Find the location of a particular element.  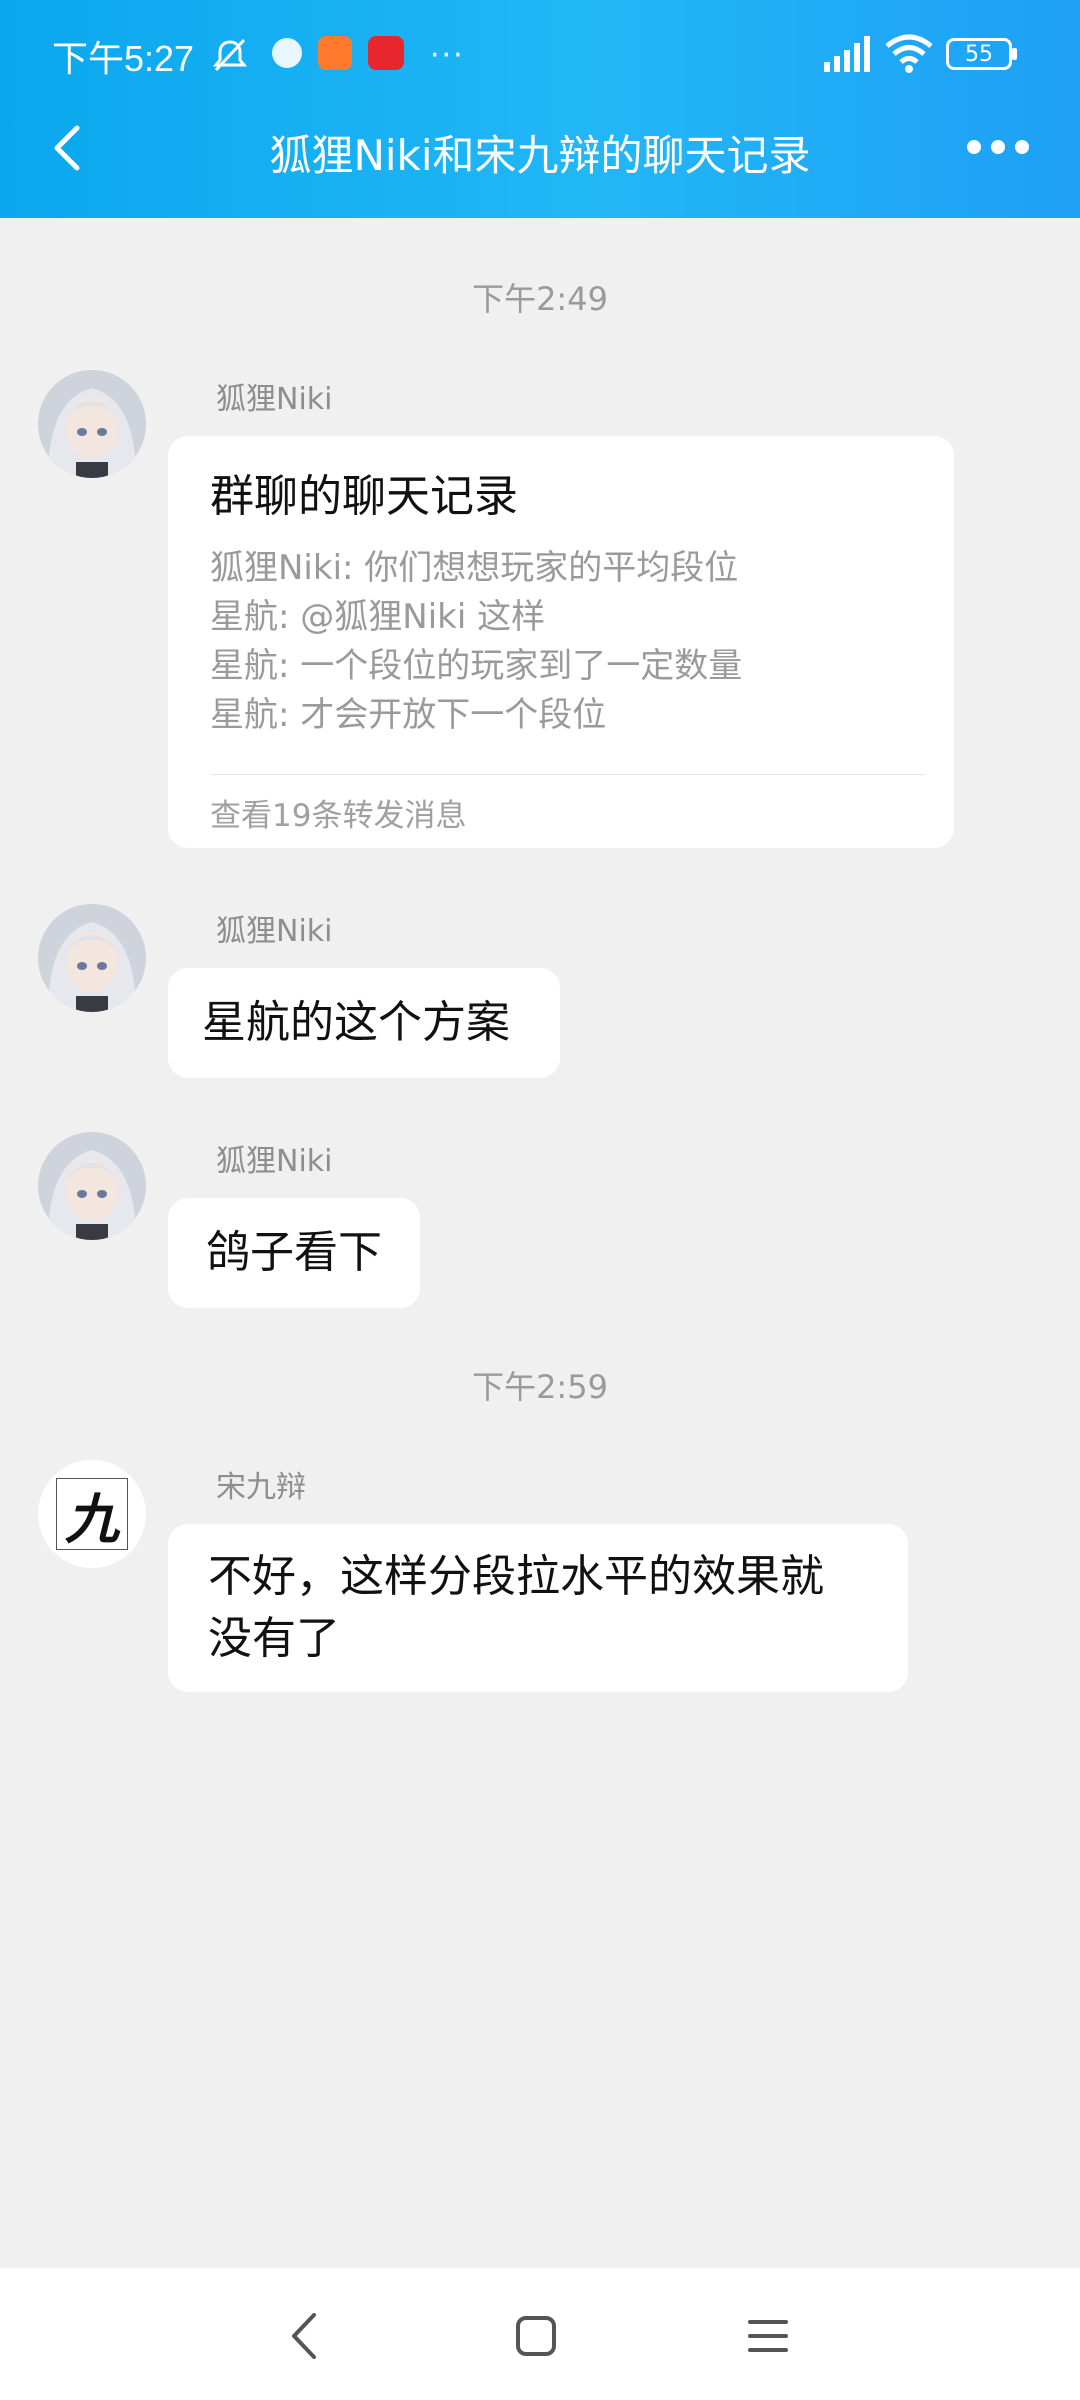

battery-level: 55 is located at coordinates (979, 54).